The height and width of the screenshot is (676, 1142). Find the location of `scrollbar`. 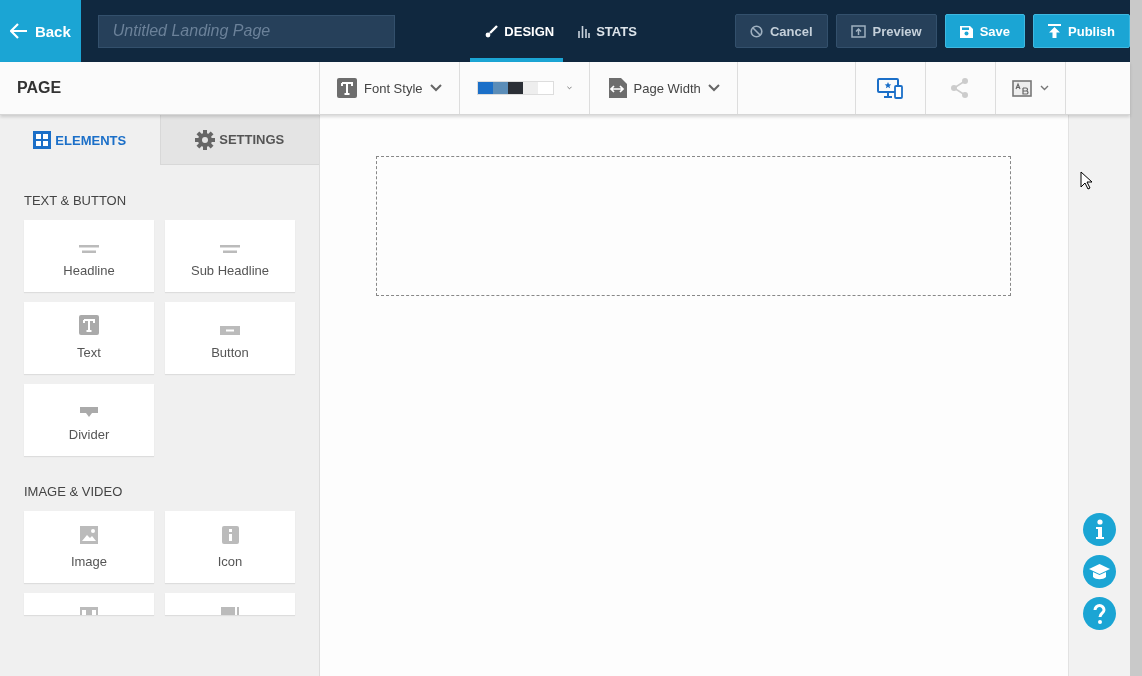

scrollbar is located at coordinates (1136, 338).